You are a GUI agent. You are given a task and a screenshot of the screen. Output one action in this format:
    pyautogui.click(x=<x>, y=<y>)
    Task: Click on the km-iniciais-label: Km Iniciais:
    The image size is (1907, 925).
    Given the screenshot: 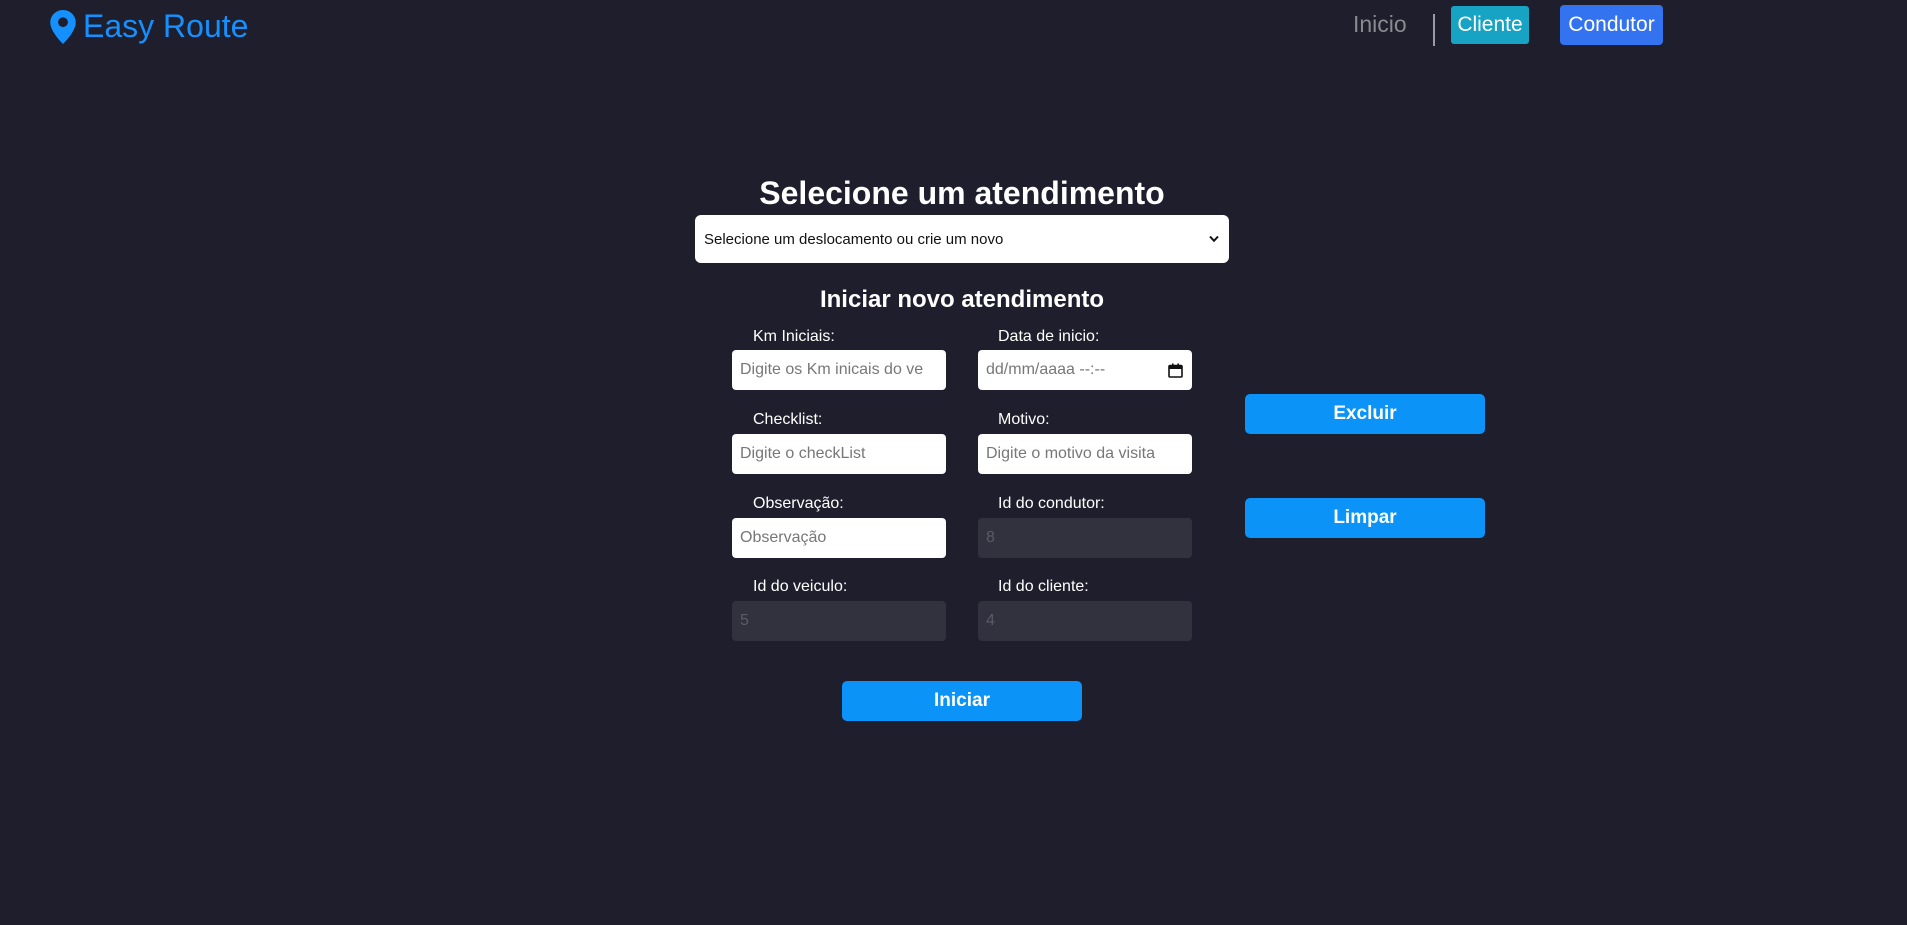 What is the action you would take?
    pyautogui.click(x=794, y=336)
    